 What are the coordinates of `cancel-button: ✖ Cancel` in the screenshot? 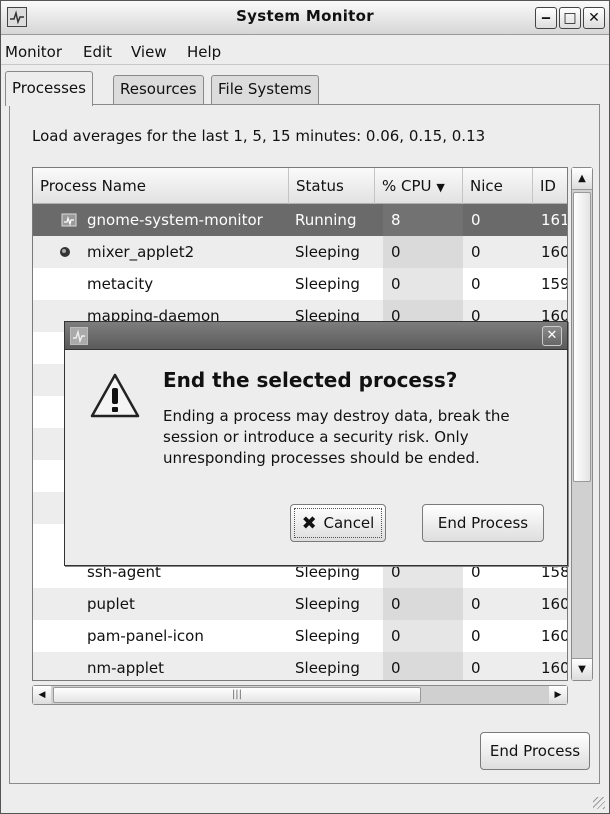 It's located at (338, 523).